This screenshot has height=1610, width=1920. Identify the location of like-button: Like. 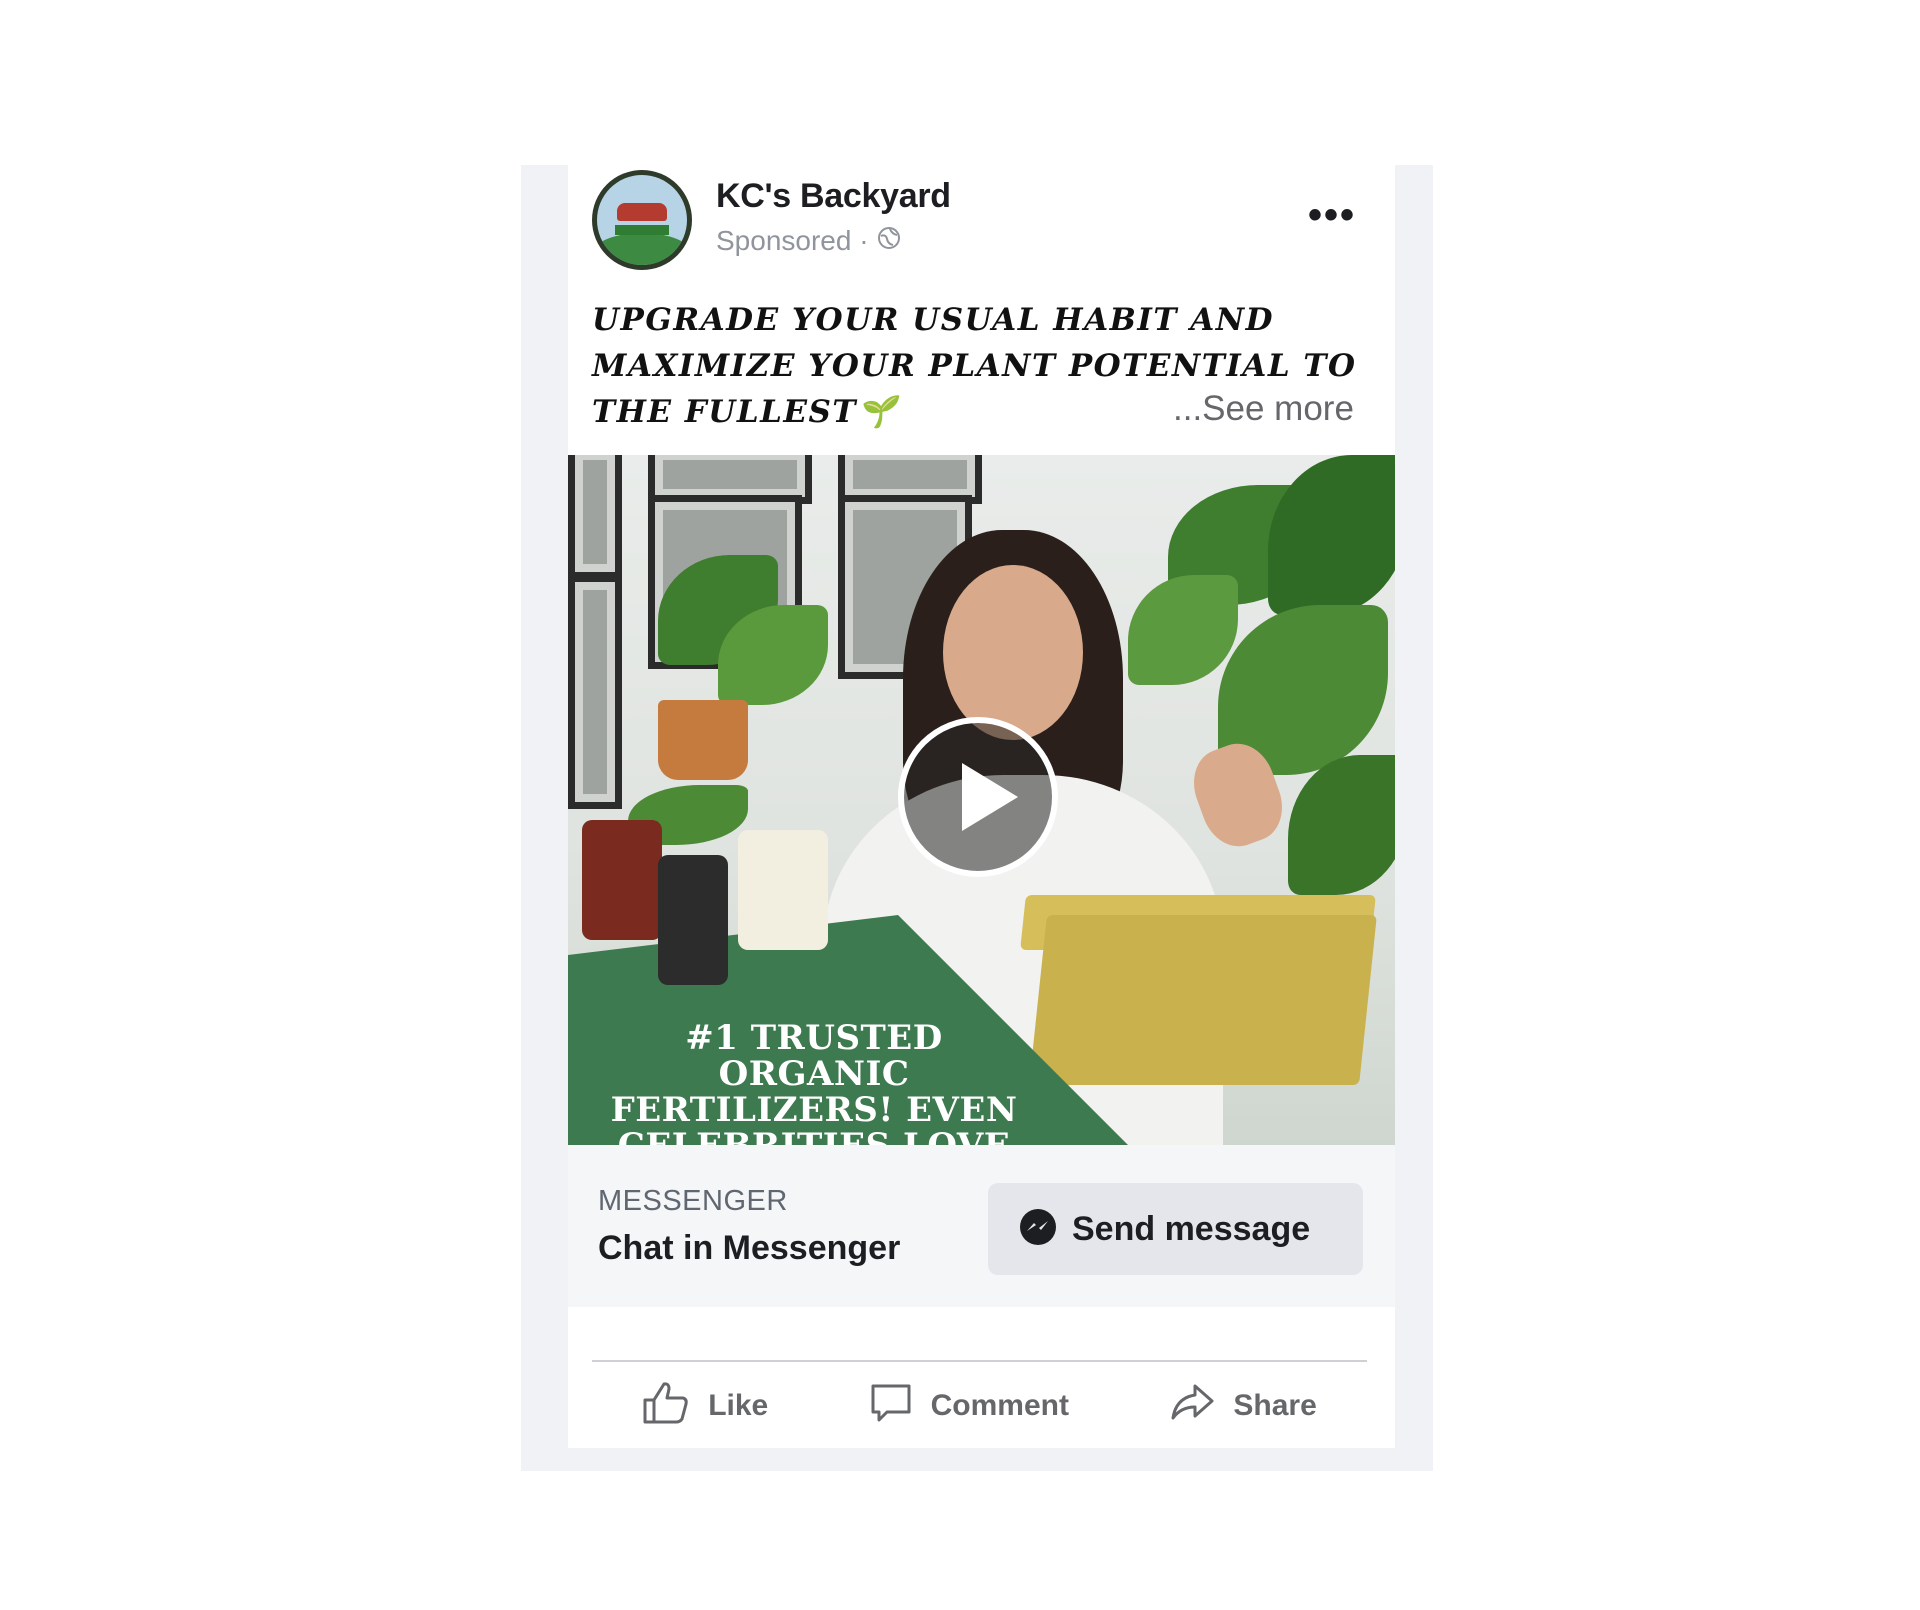
(705, 1406).